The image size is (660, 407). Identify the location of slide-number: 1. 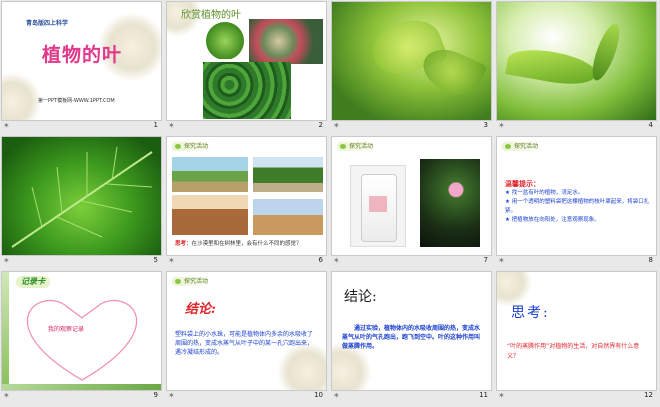
(155, 125).